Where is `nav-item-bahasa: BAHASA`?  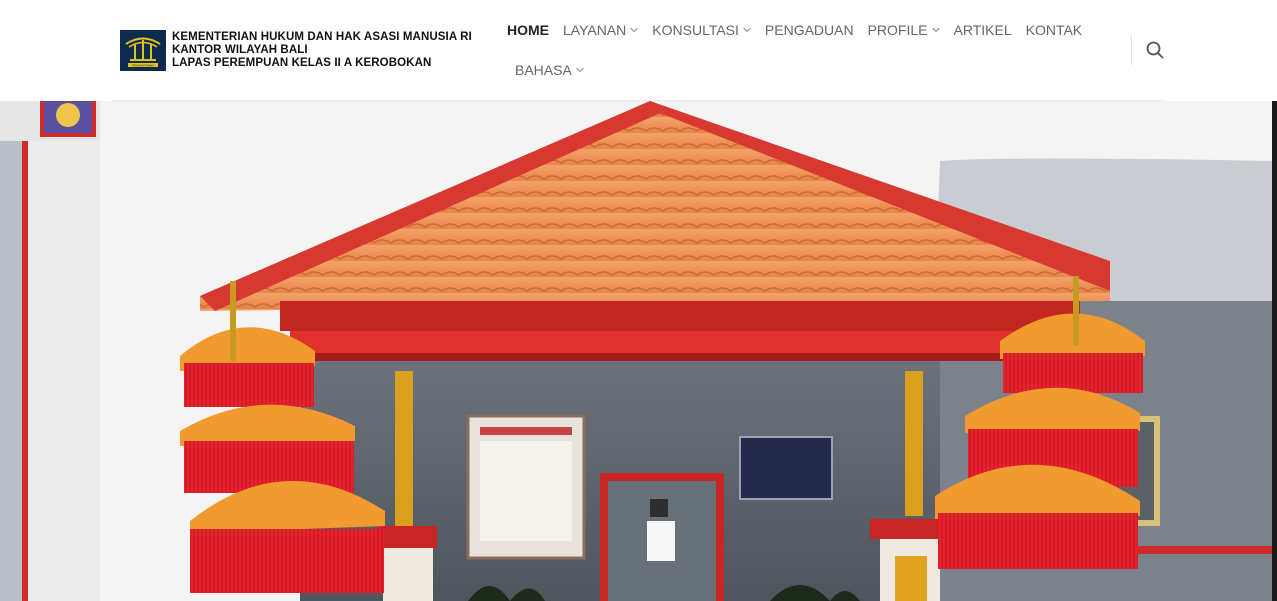
nav-item-bahasa: BAHASA is located at coordinates (549, 70).